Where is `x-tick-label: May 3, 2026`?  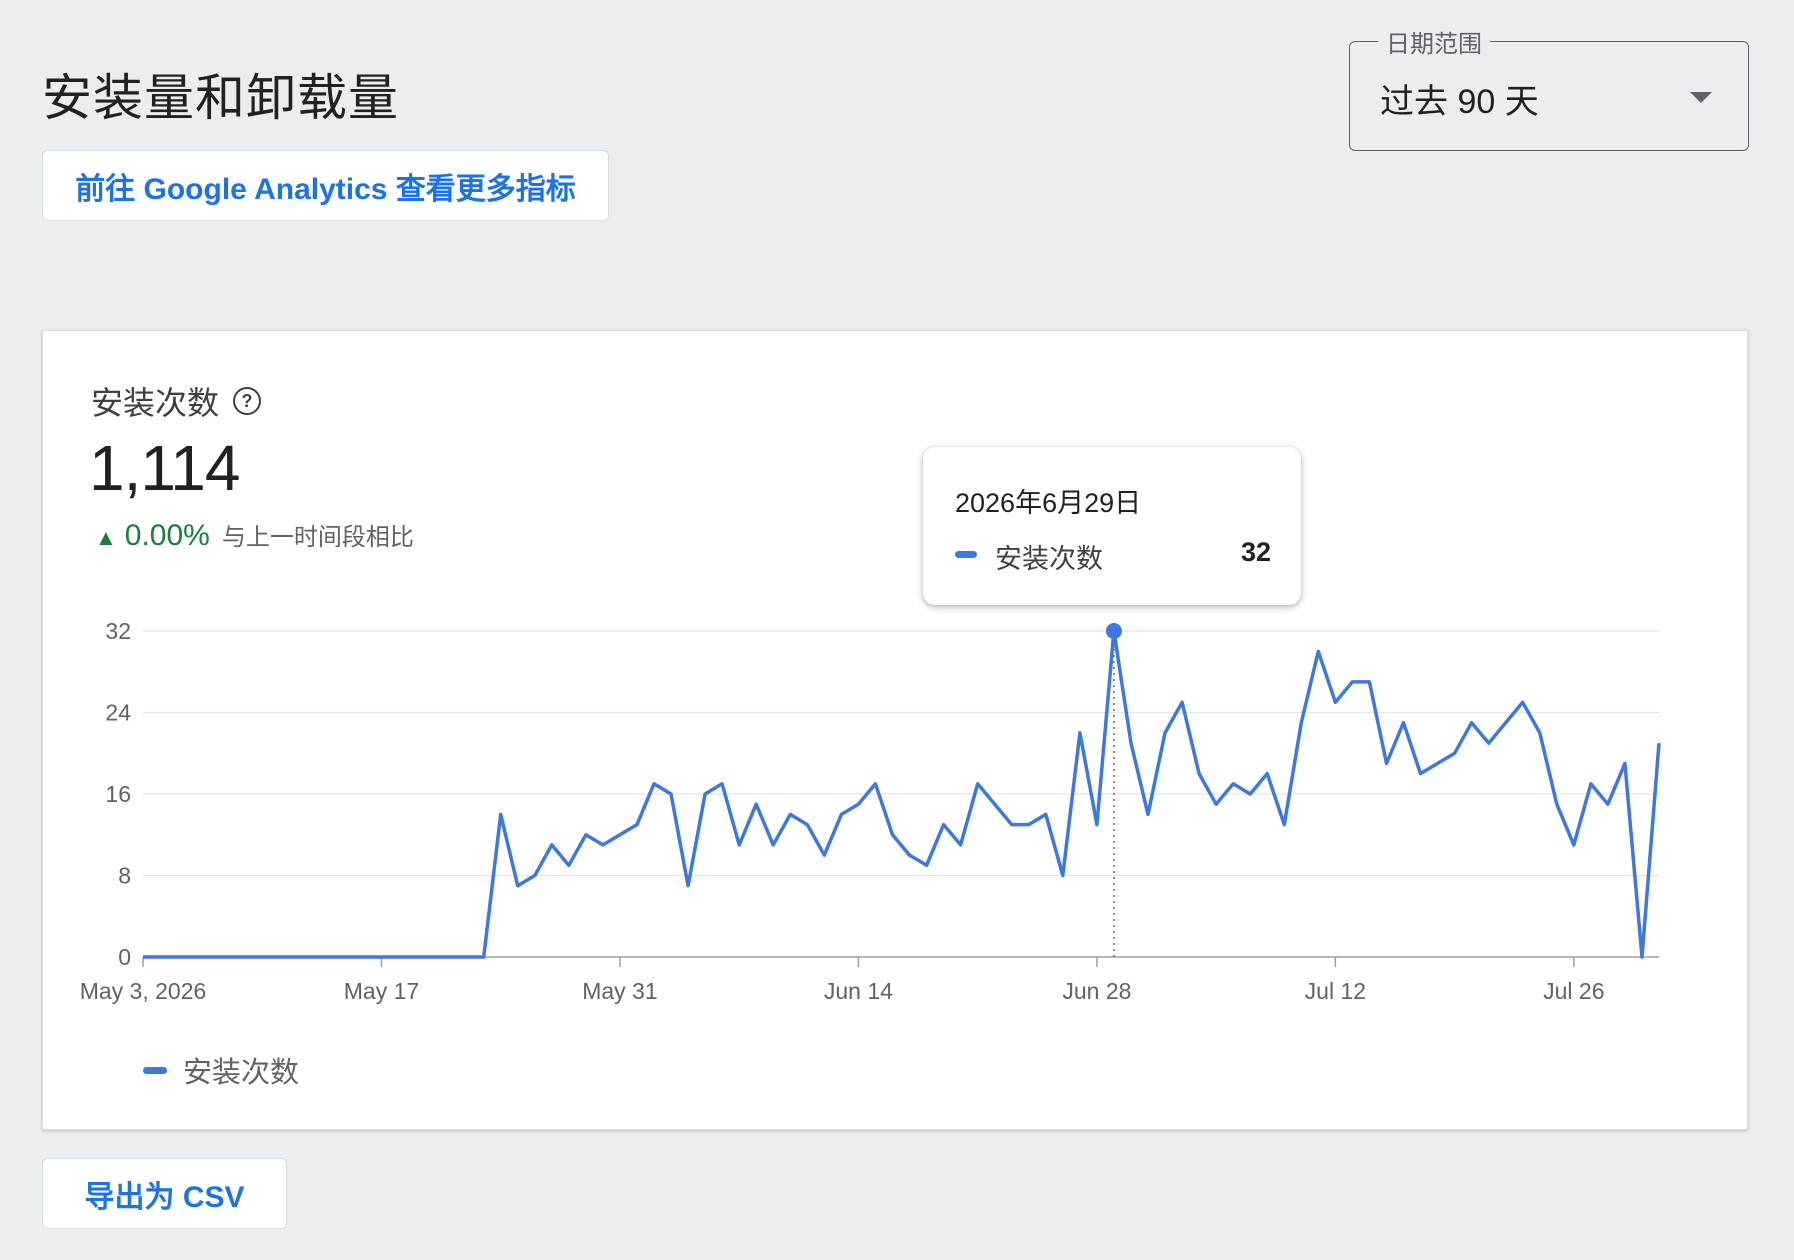 x-tick-label: May 3, 2026 is located at coordinates (143, 991).